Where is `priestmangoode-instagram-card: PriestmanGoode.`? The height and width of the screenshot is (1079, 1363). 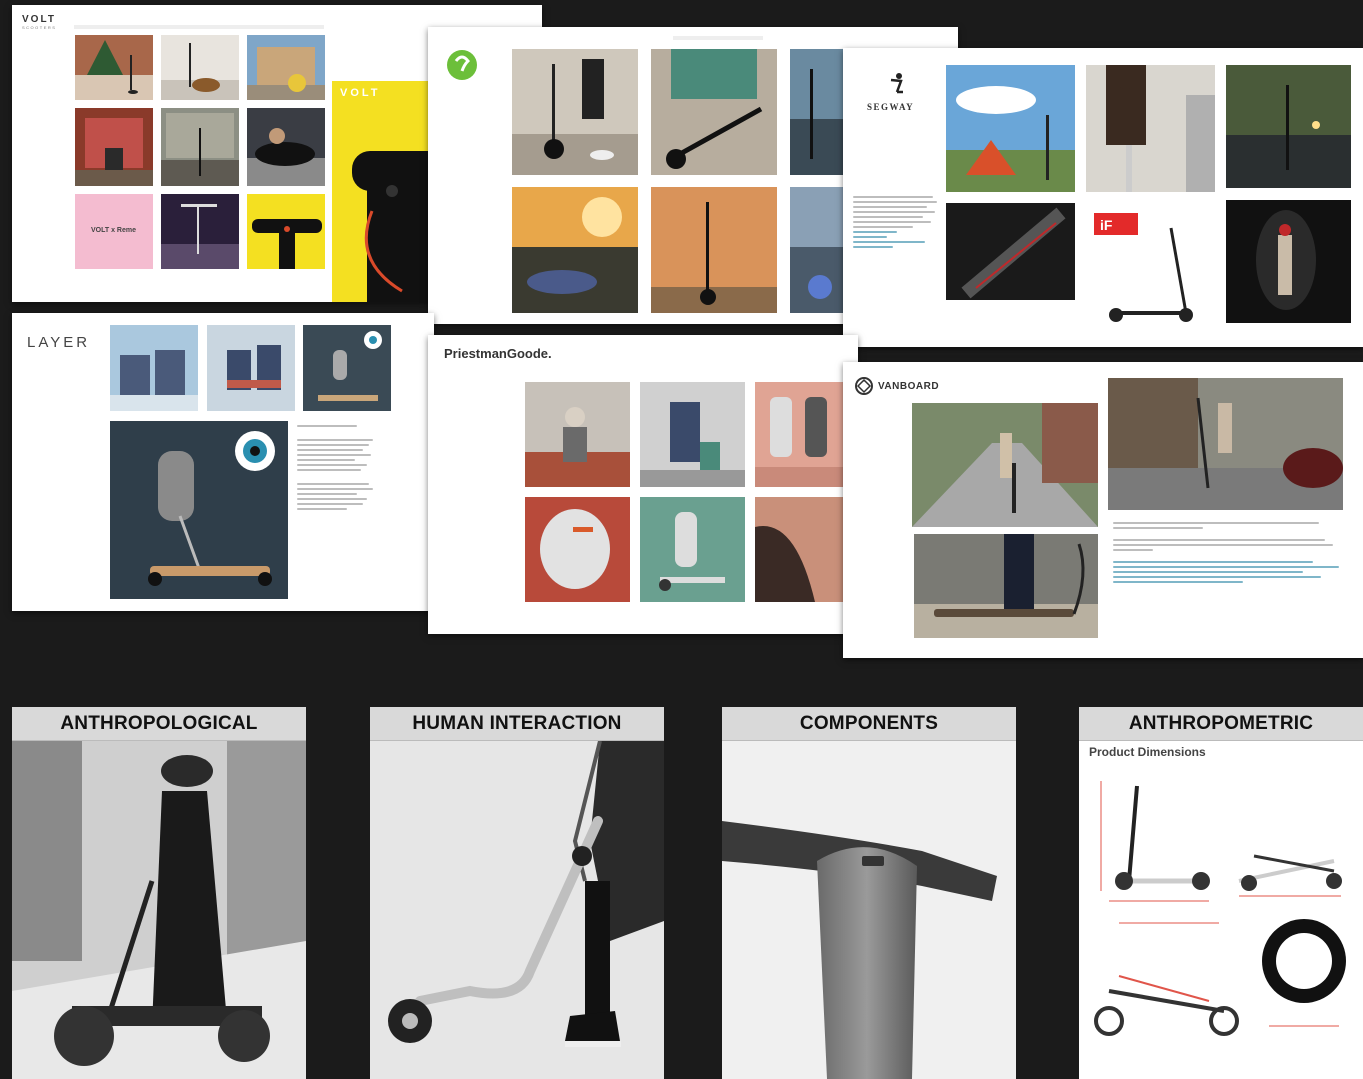 priestmangoode-instagram-card: PriestmanGoode. is located at coordinates (643, 484).